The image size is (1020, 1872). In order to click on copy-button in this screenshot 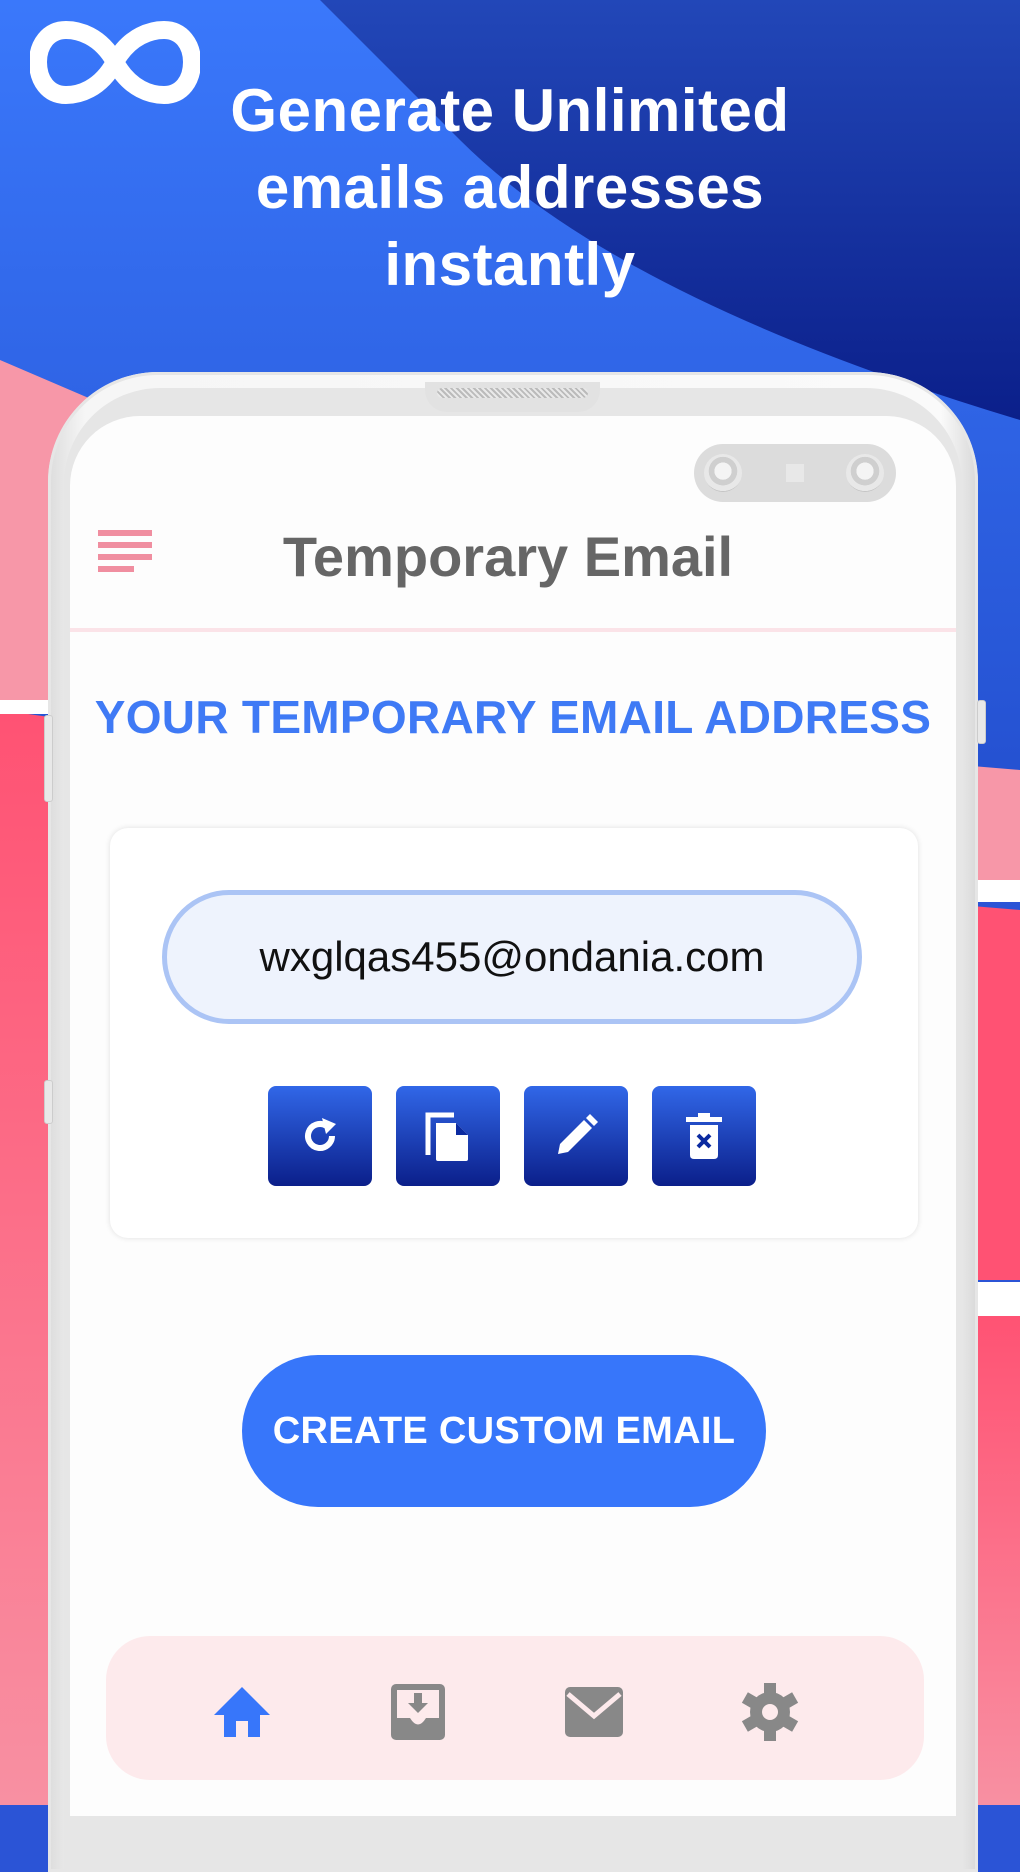, I will do `click(448, 1136)`.